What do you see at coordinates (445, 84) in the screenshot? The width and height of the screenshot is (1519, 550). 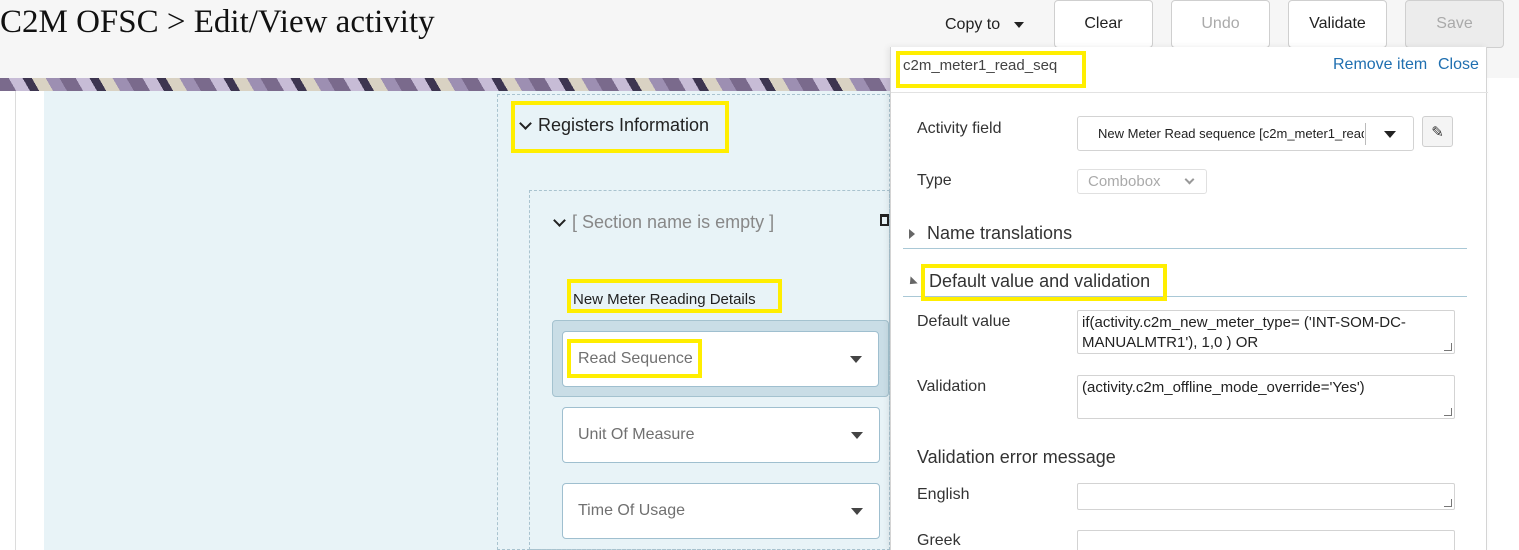 I see `decorative-banner` at bounding box center [445, 84].